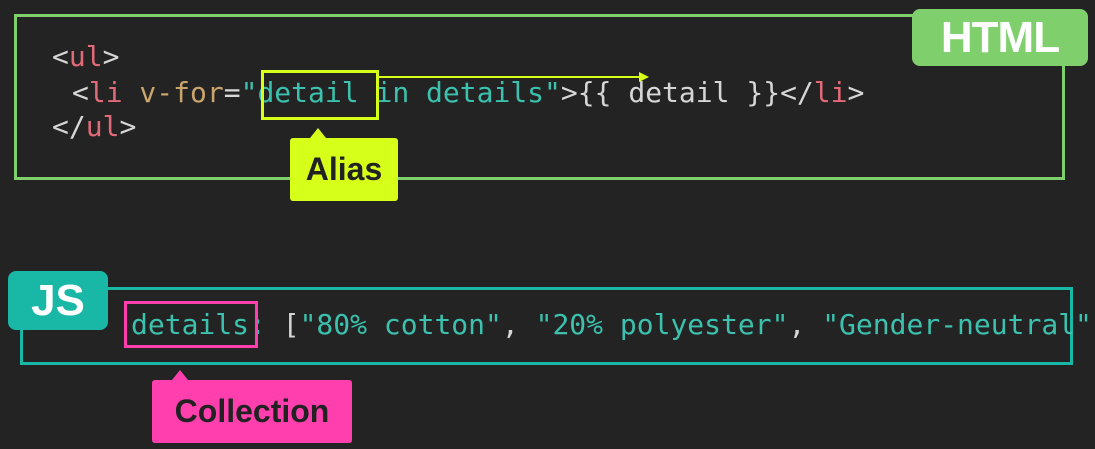 This screenshot has width=1095, height=449. What do you see at coordinates (320, 95) in the screenshot?
I see `alias-highlight-box` at bounding box center [320, 95].